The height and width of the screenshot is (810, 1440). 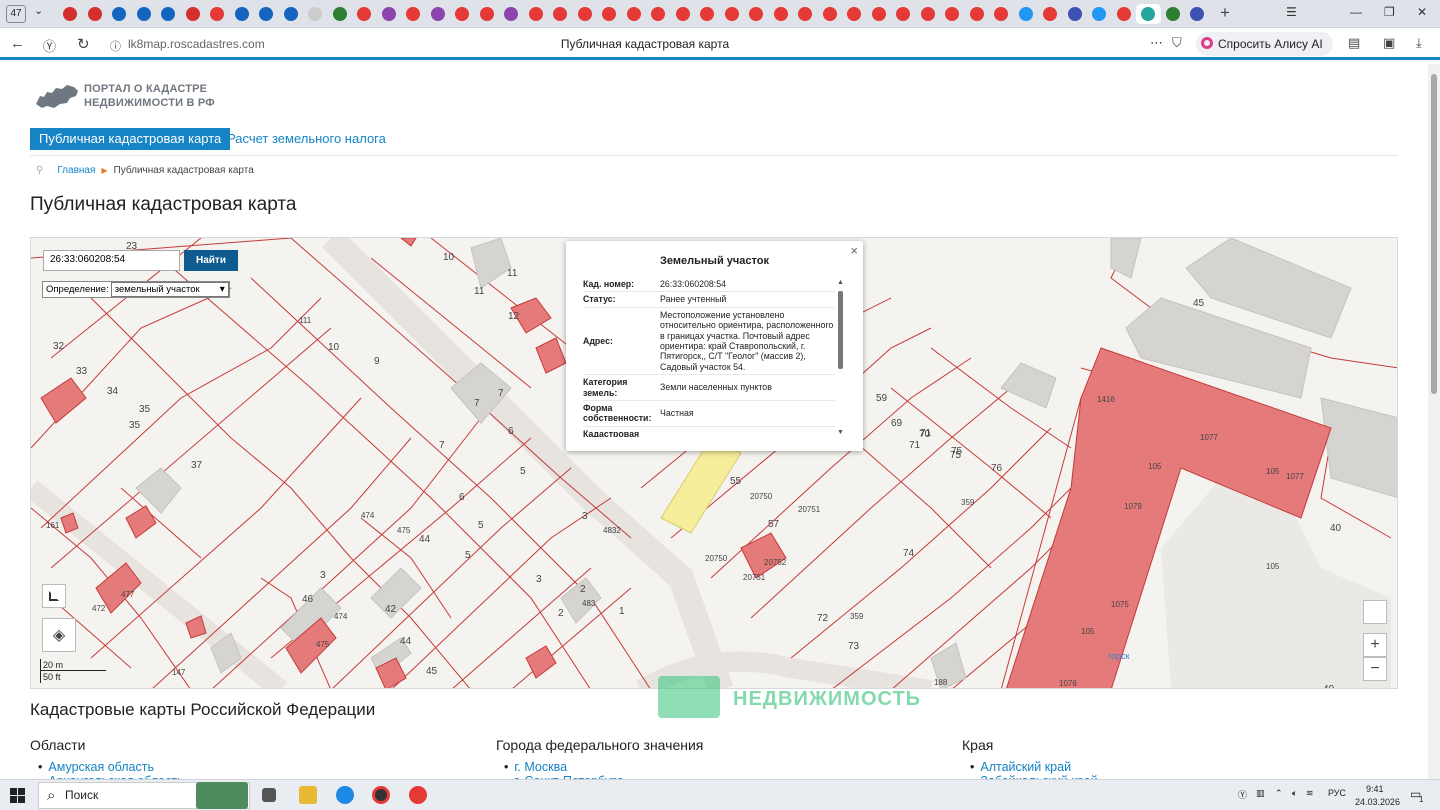 What do you see at coordinates (38, 10) in the screenshot?
I see `chevron-down-icon: ⌄` at bounding box center [38, 10].